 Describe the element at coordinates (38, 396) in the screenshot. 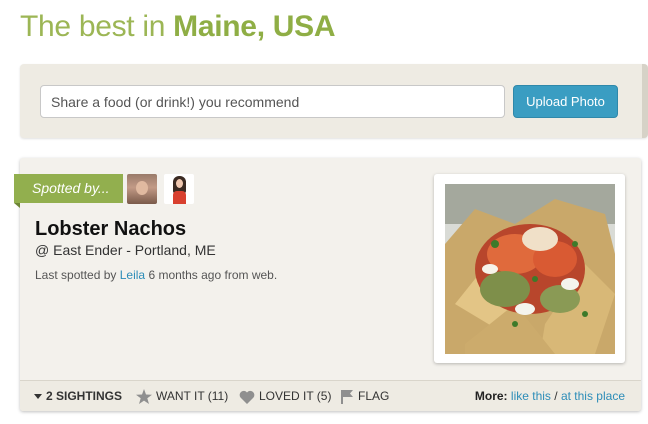

I see `caret-down-icon` at that location.